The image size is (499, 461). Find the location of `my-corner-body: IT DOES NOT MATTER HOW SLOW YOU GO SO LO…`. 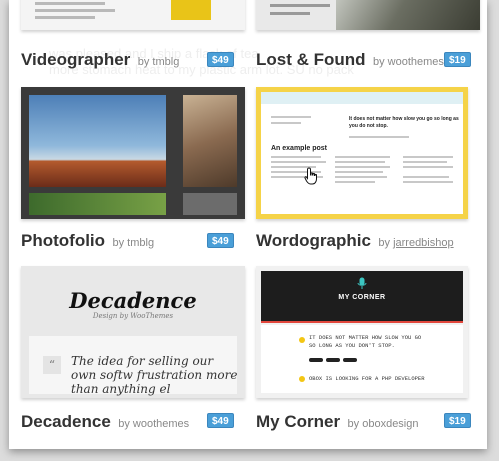

my-corner-body: IT DOES NOT MATTER HOW SLOW YOU GO SO LO… is located at coordinates (362, 359).